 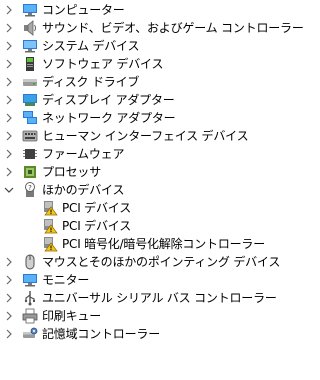 What do you see at coordinates (108, 100) in the screenshot?
I see `tree-item-label: ディスプレイ アダプター` at bounding box center [108, 100].